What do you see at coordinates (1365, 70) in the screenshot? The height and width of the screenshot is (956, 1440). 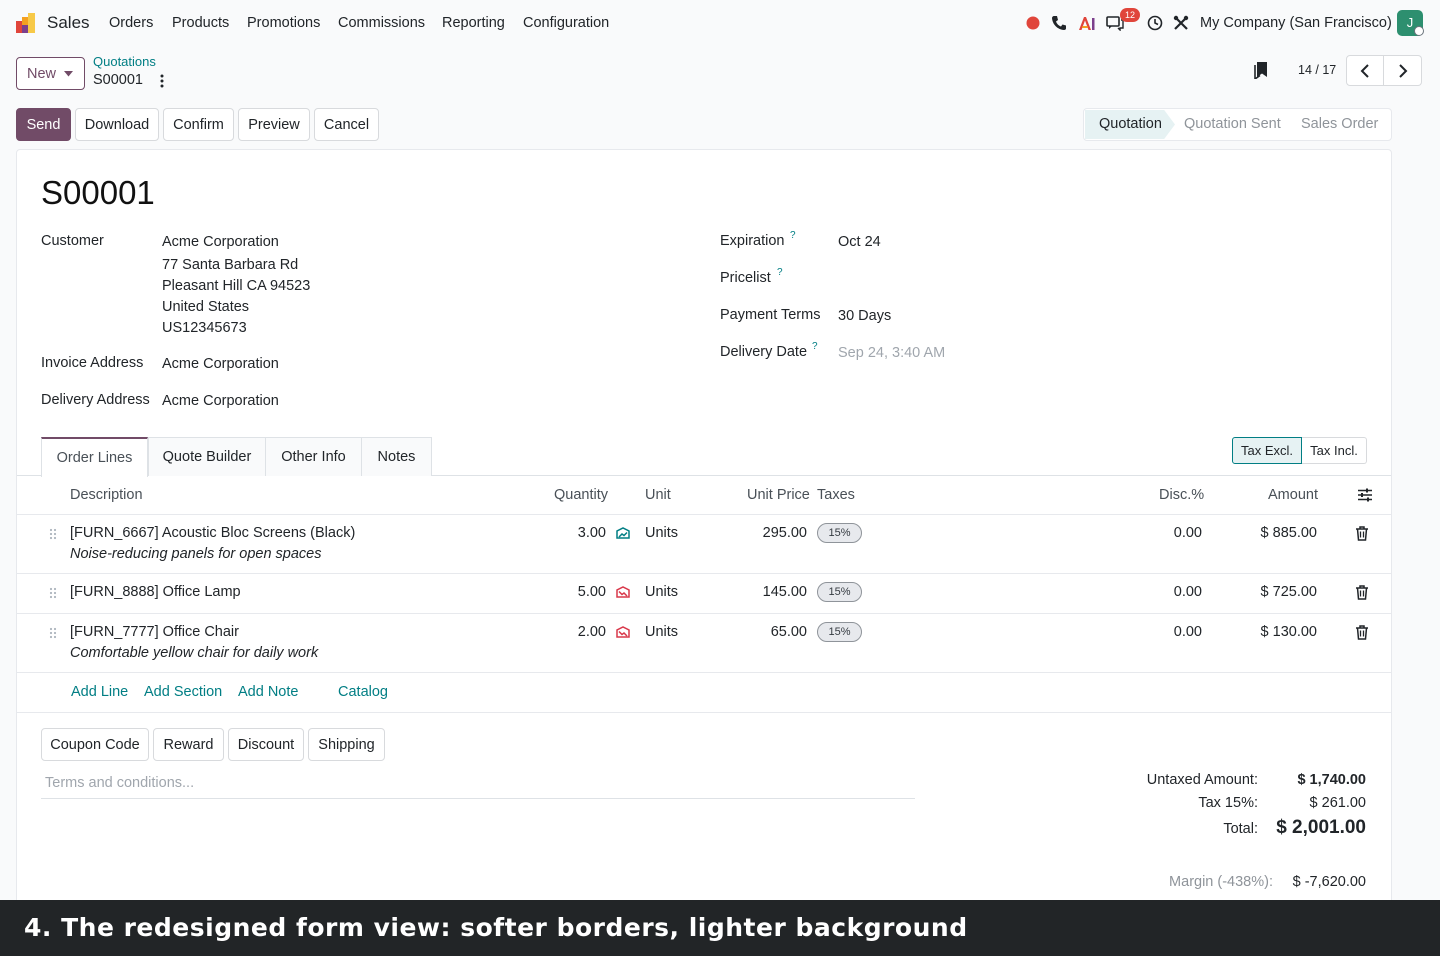 I see `pager-previous-button` at bounding box center [1365, 70].